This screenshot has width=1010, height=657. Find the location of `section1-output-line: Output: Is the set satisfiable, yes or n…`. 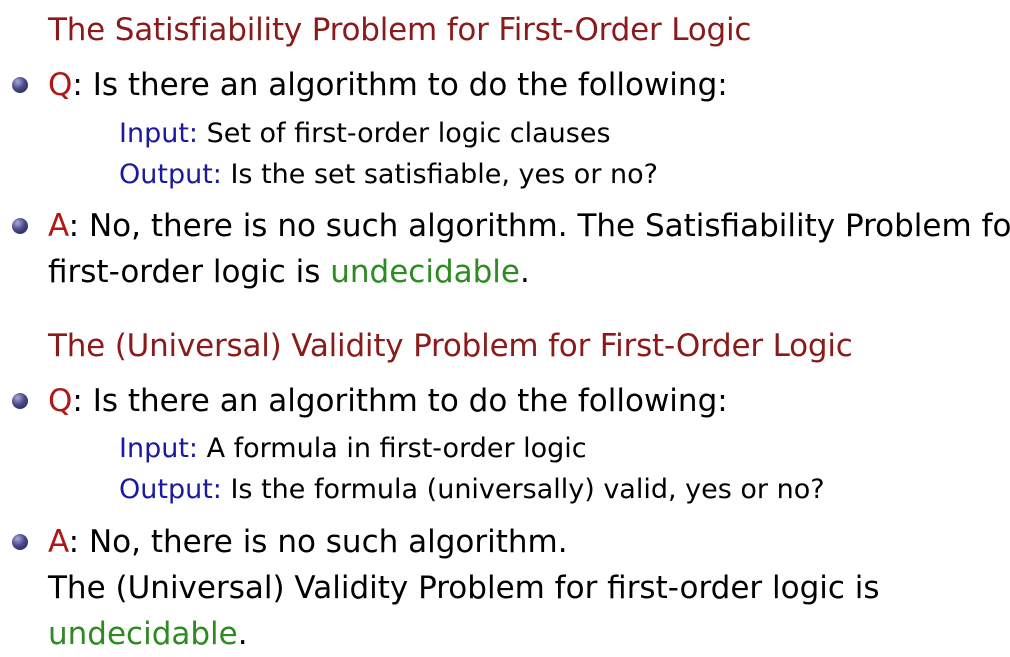

section1-output-line: Output: Is the set satisfiable, yes or n… is located at coordinates (388, 175).